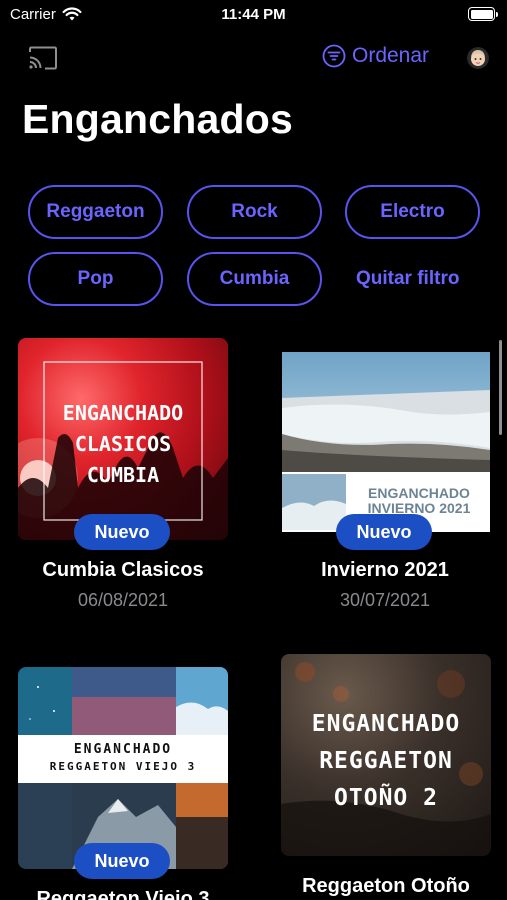 The width and height of the screenshot is (507, 900). What do you see at coordinates (386, 886) in the screenshot?
I see `card-title: Reggaeton Otoño` at bounding box center [386, 886].